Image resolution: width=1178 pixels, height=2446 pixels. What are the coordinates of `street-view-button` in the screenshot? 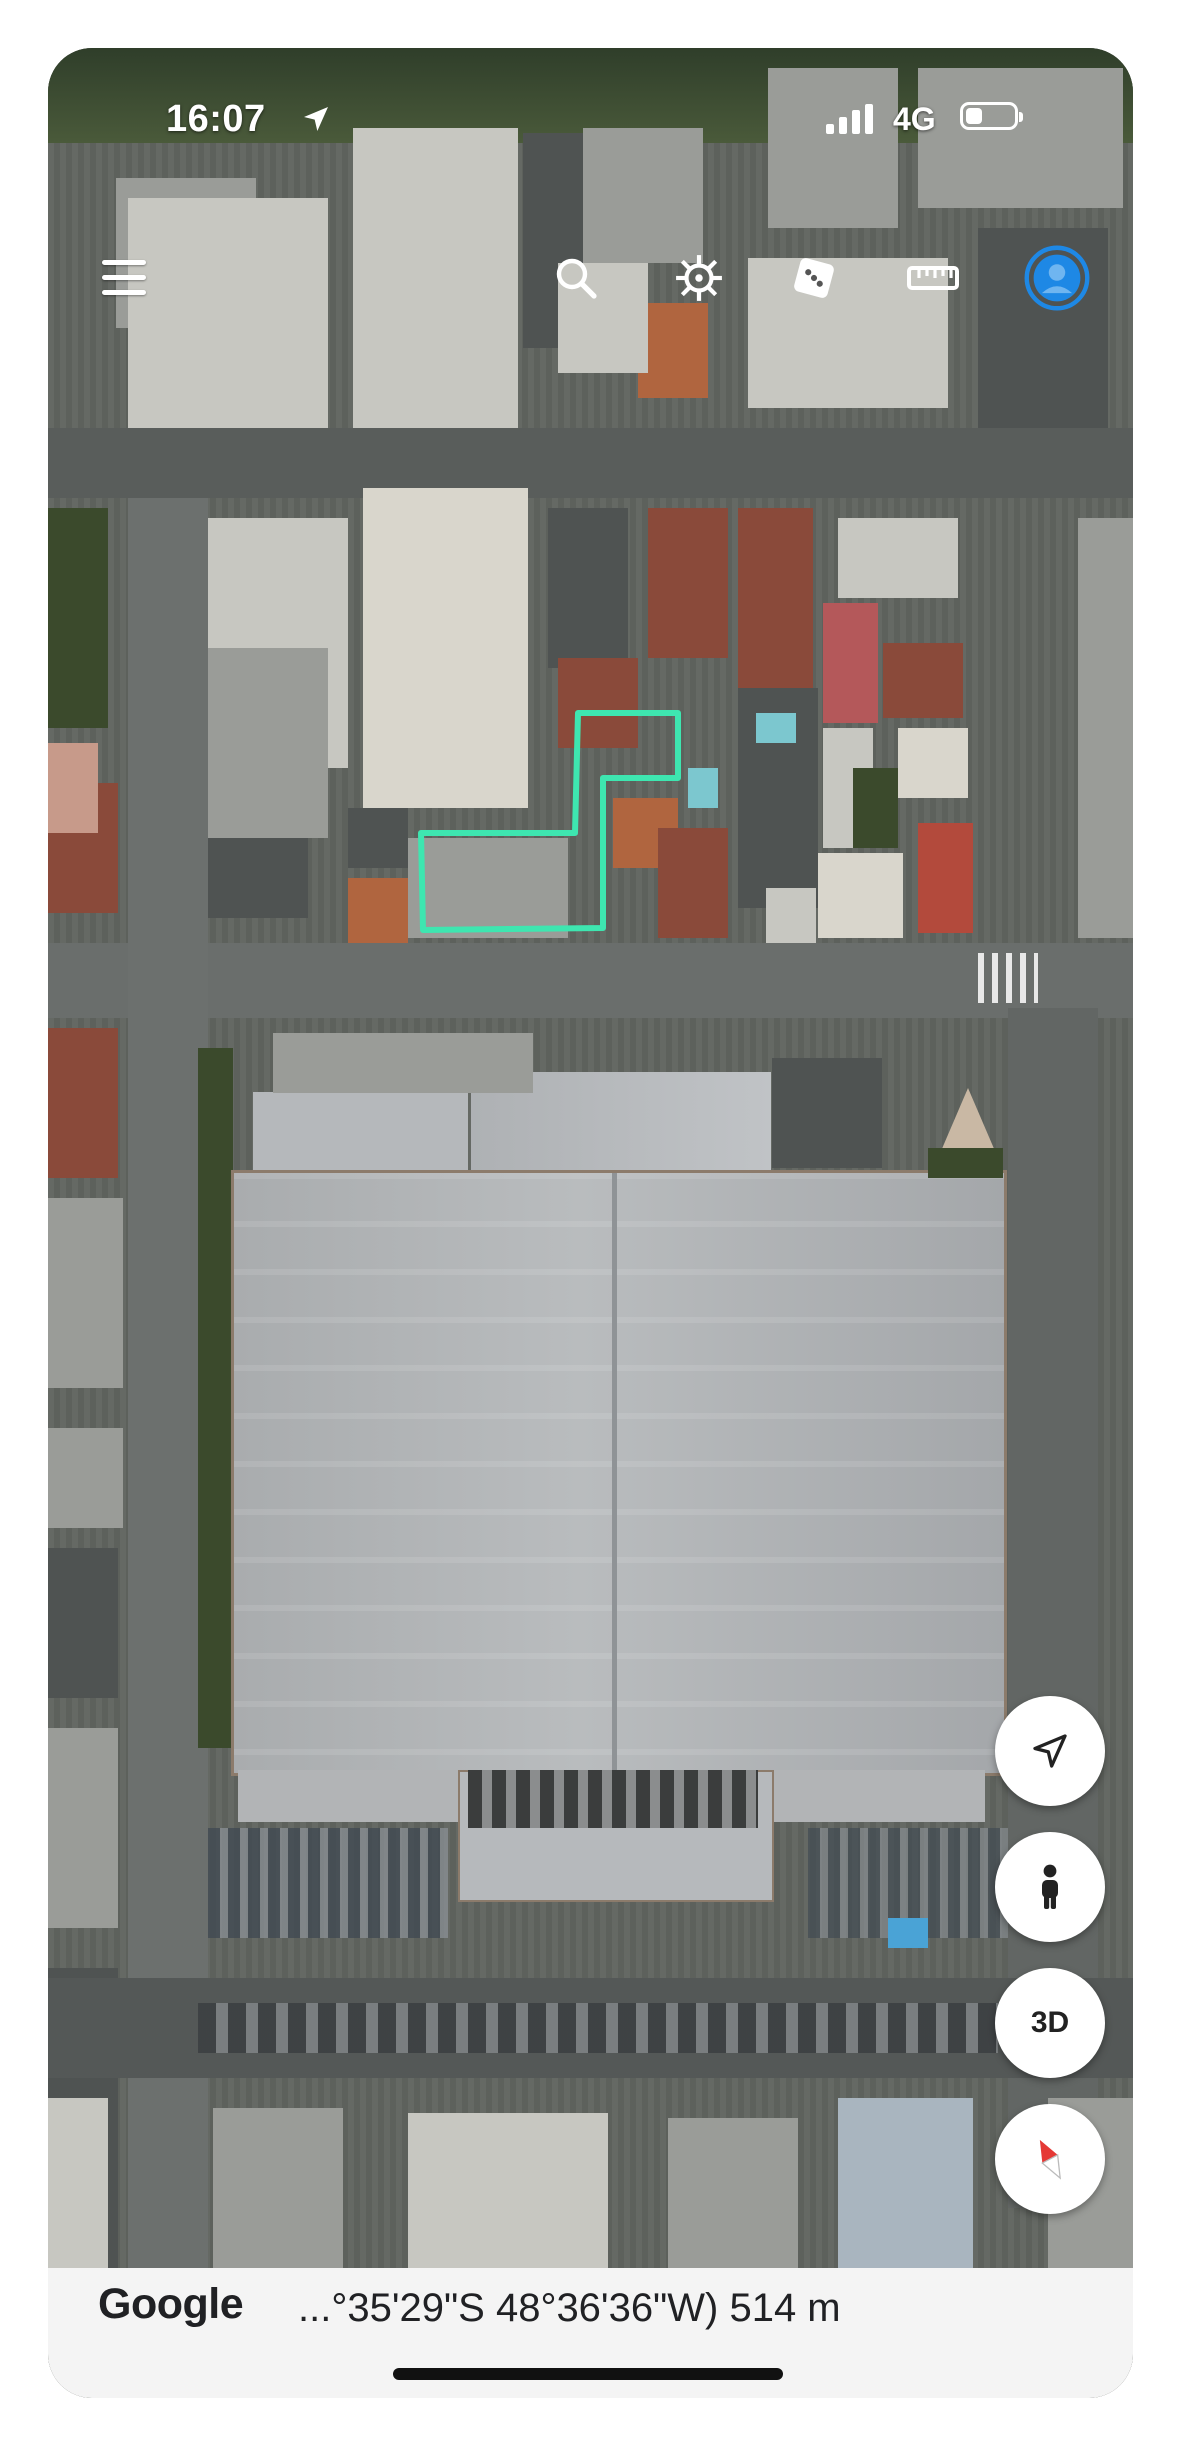 It's located at (1050, 1887).